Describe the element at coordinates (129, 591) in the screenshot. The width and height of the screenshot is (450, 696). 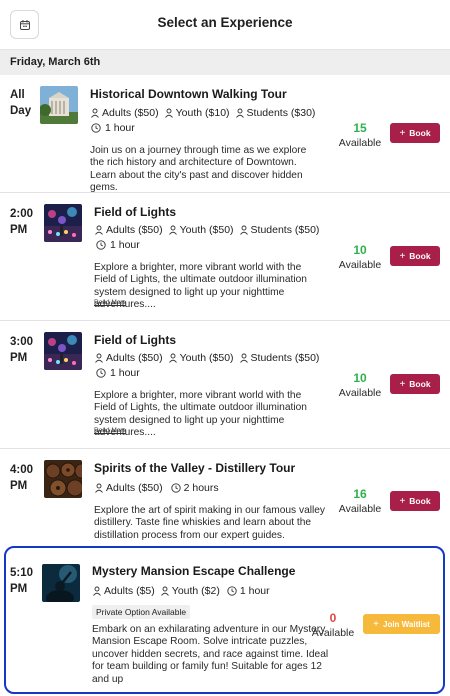
I see `price-text: Adults ($5)` at that location.